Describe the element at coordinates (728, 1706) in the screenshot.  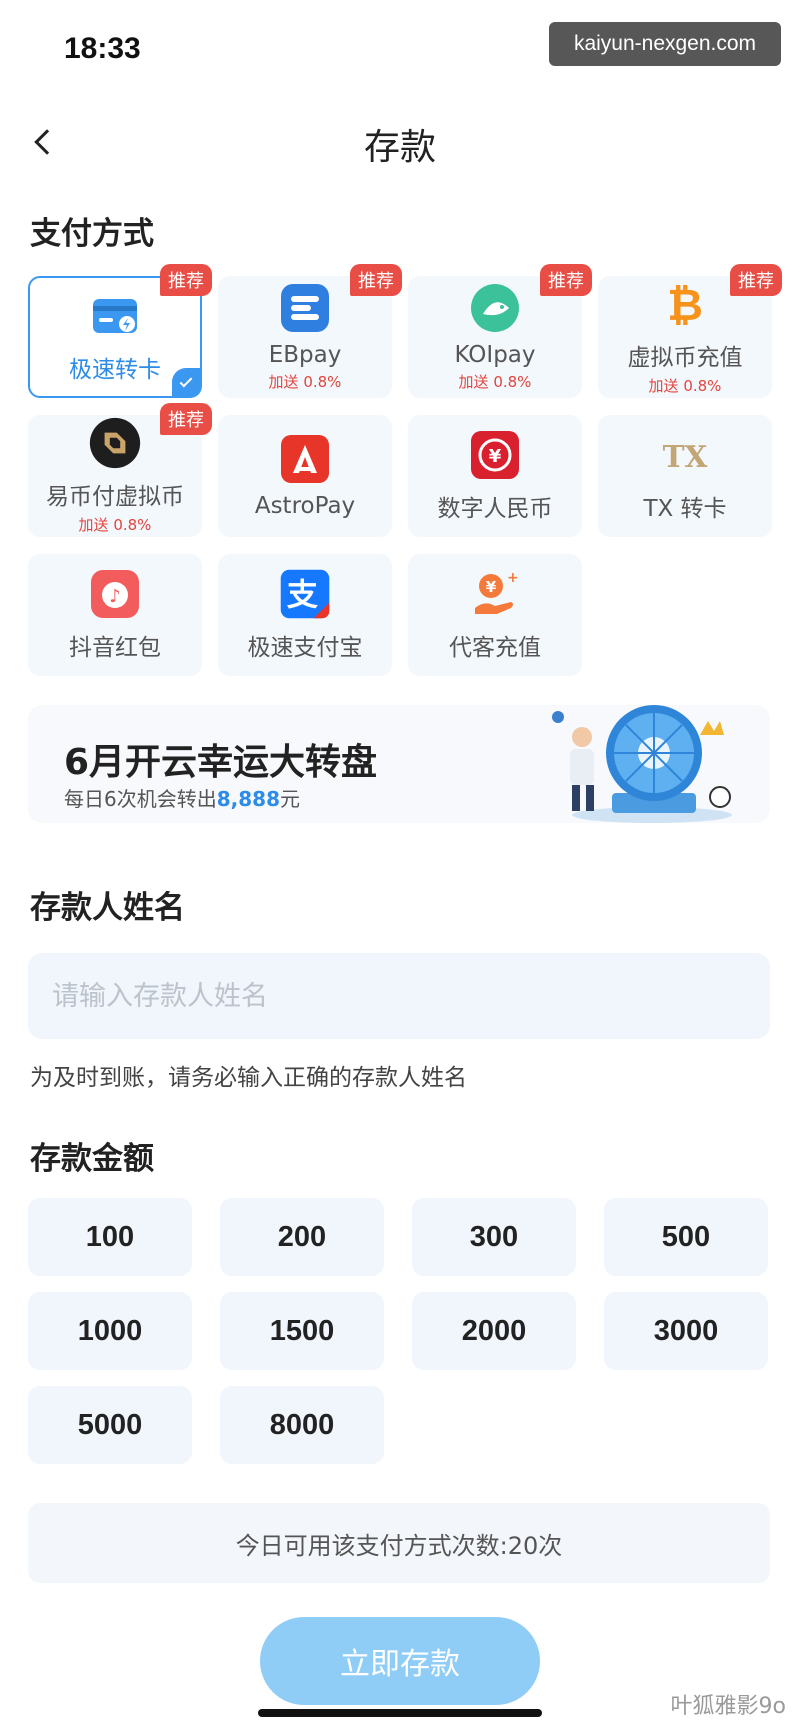
I see `watermark-bottom: 叶狐雅影9o` at that location.